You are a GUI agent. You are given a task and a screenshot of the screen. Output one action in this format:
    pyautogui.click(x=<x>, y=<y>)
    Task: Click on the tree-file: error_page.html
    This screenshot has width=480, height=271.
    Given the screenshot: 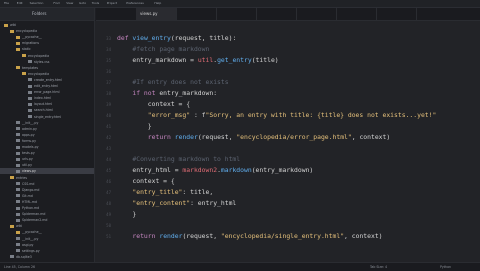 What is the action you would take?
    pyautogui.click(x=47, y=92)
    